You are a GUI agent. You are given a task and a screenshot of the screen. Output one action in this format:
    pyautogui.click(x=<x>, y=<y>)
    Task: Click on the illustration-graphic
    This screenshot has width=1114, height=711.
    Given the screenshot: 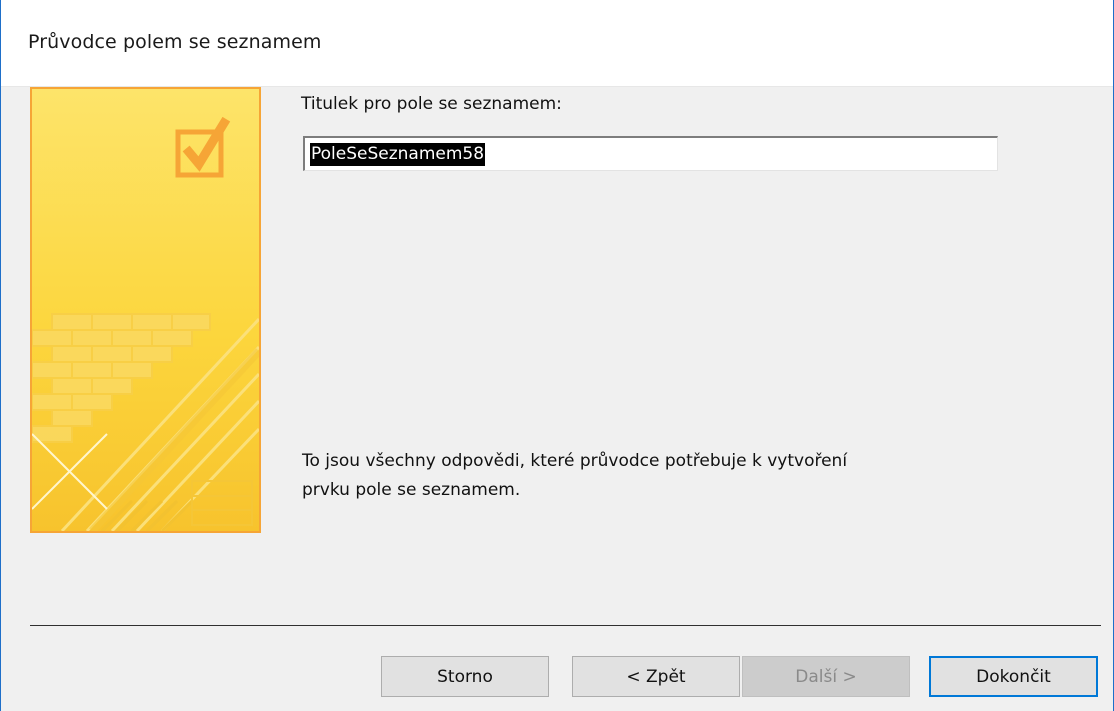 What is the action you would take?
    pyautogui.click(x=145, y=310)
    